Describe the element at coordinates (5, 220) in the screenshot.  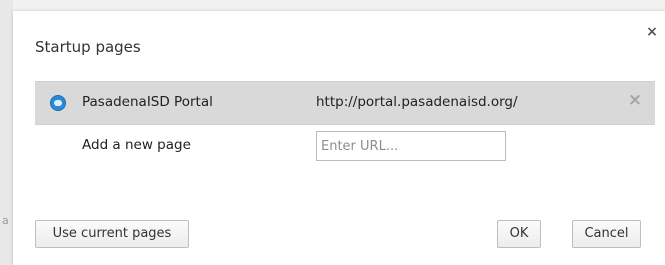
I see `background-edge-text: a` at that location.